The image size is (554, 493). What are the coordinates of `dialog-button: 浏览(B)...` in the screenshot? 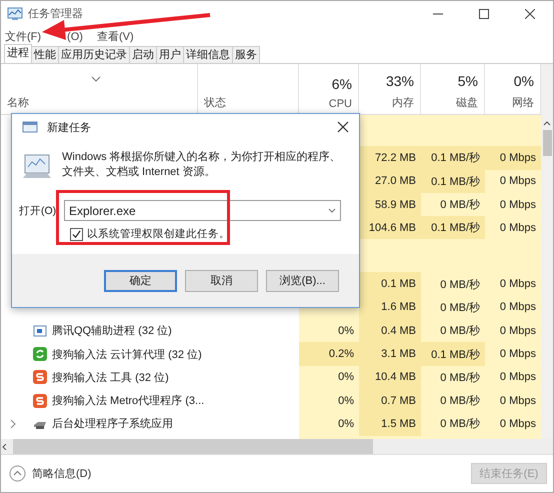 It's located at (302, 281).